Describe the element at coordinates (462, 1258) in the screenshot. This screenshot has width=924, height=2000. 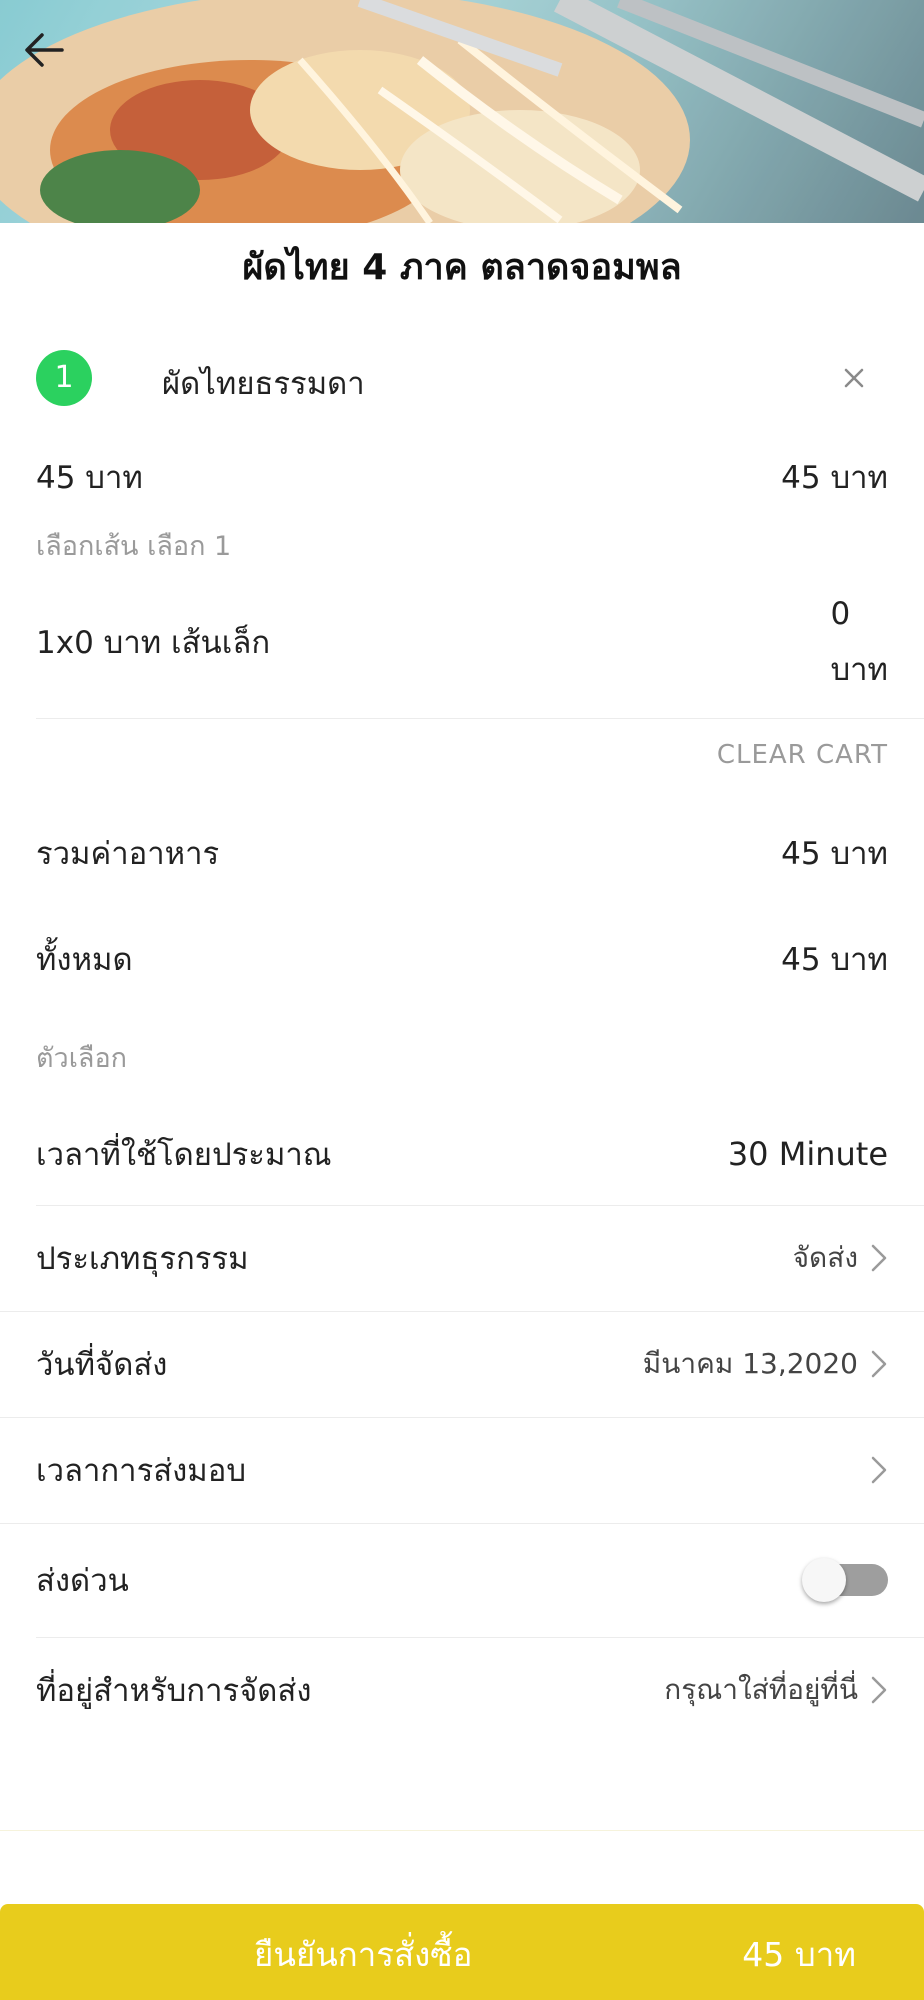
I see `business-type-row: ประเภทธุรกรรม จัดส่ง` at that location.